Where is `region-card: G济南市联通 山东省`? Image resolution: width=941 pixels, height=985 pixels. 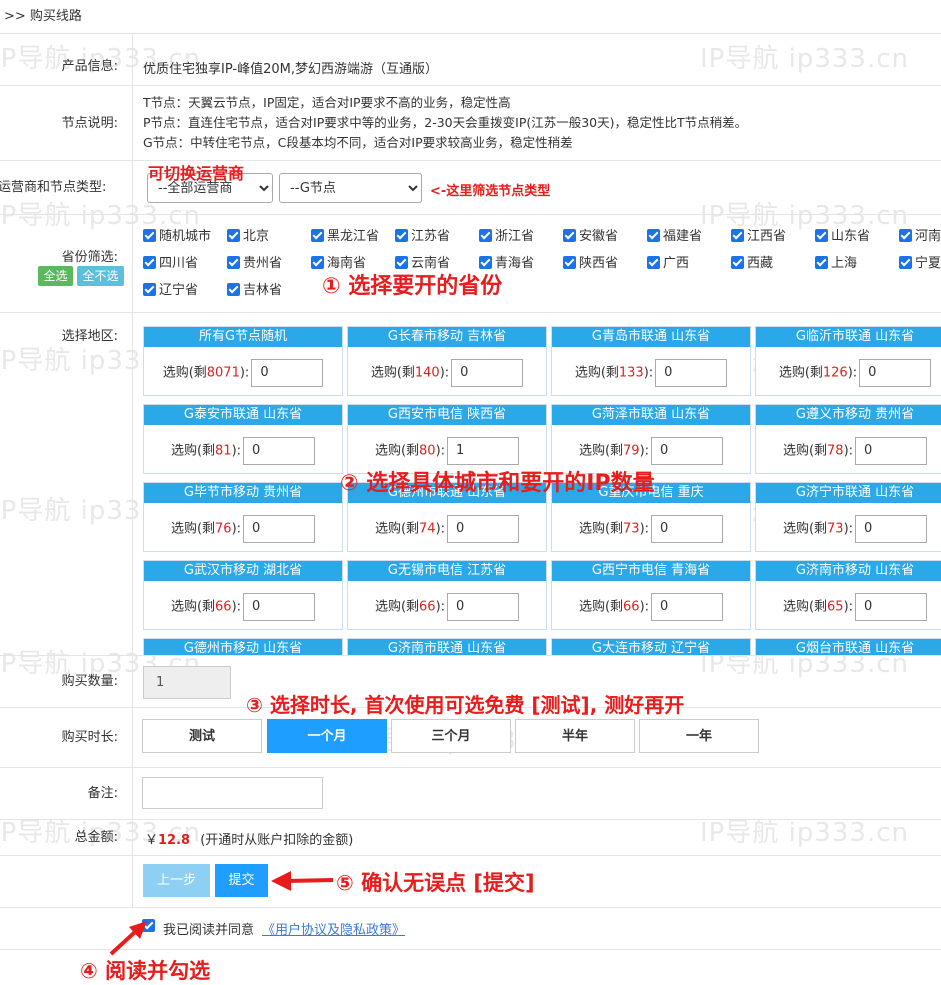 region-card: G济南市联通 山东省 is located at coordinates (447, 646).